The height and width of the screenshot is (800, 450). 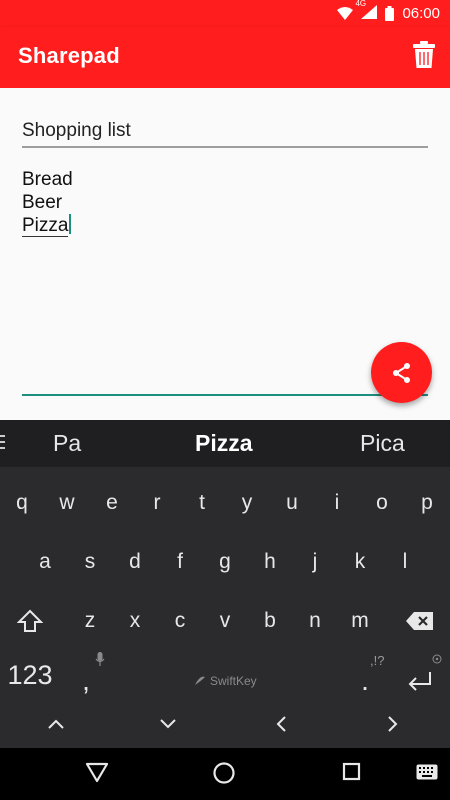 I want to click on key-g: g, so click(x=225, y=562).